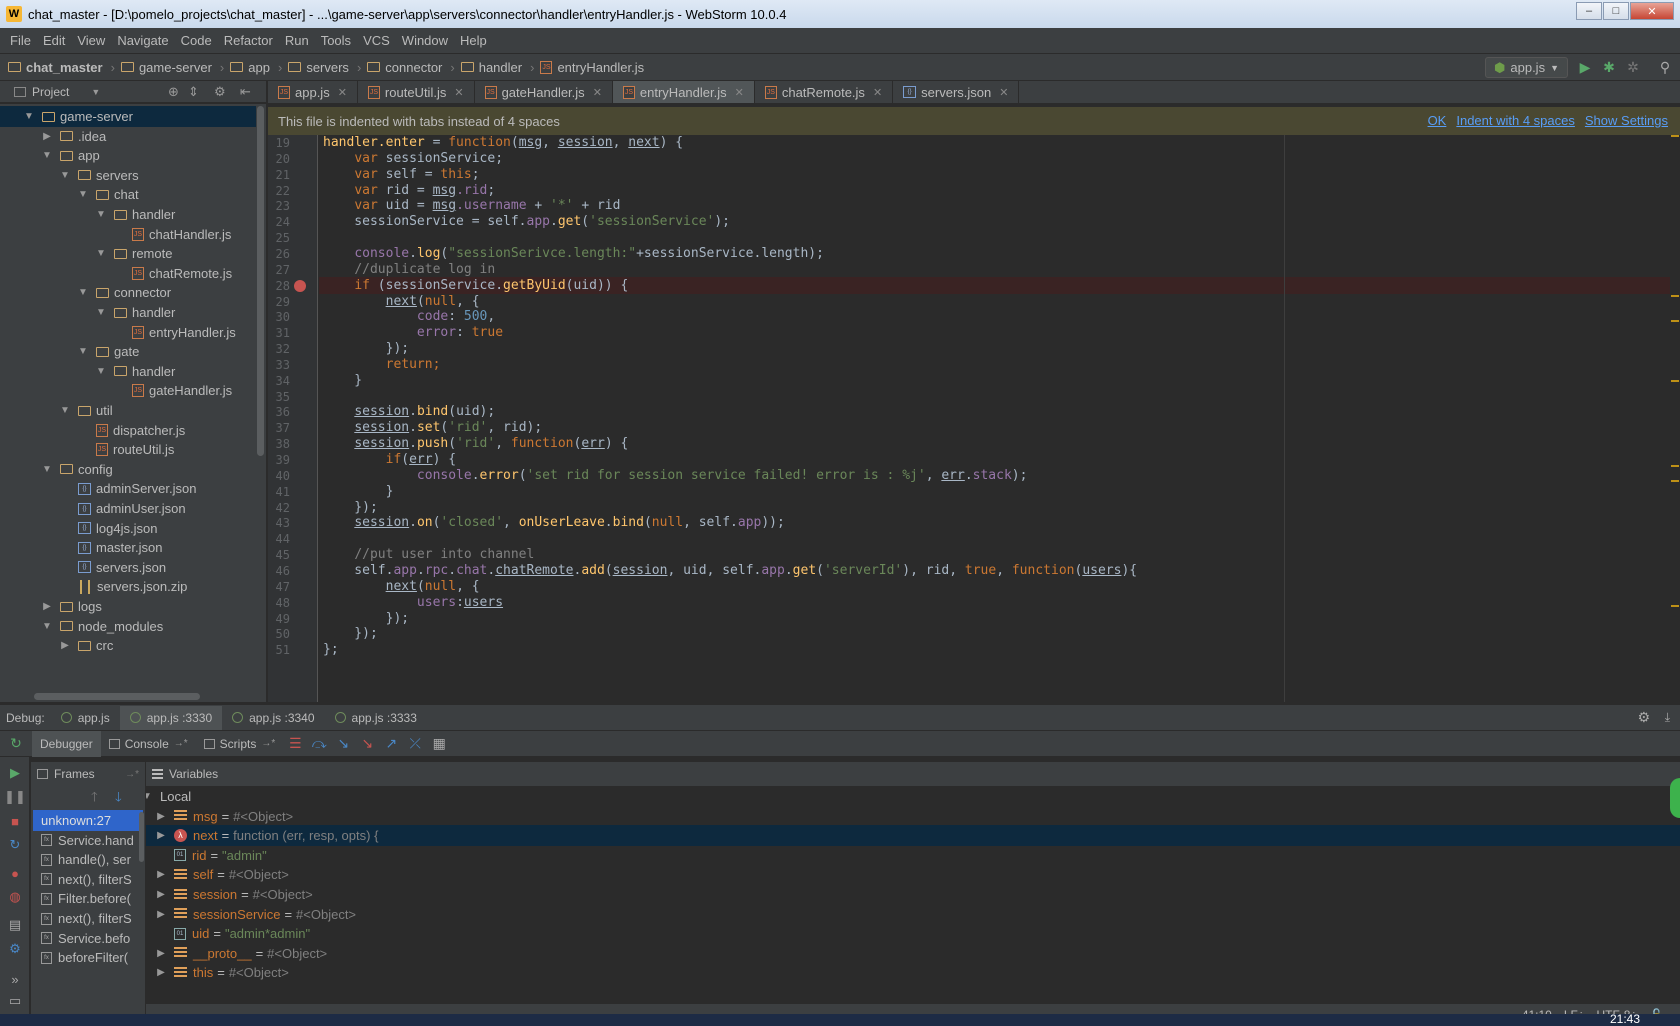 The height and width of the screenshot is (1026, 1680). I want to click on run-to-cursor-icon: ⤫, so click(415, 744).